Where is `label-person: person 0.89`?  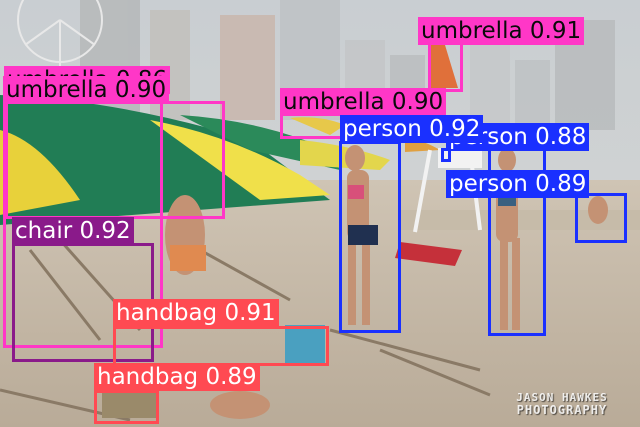 label-person: person 0.89 is located at coordinates (518, 184).